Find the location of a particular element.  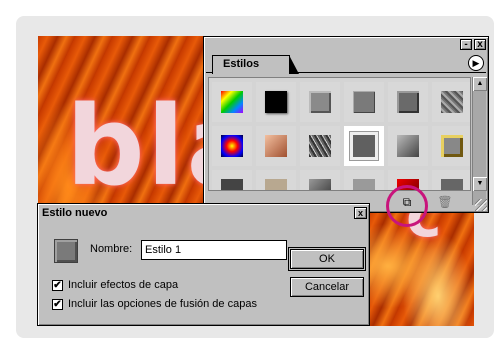

minimize-button: - is located at coordinates (466, 44).